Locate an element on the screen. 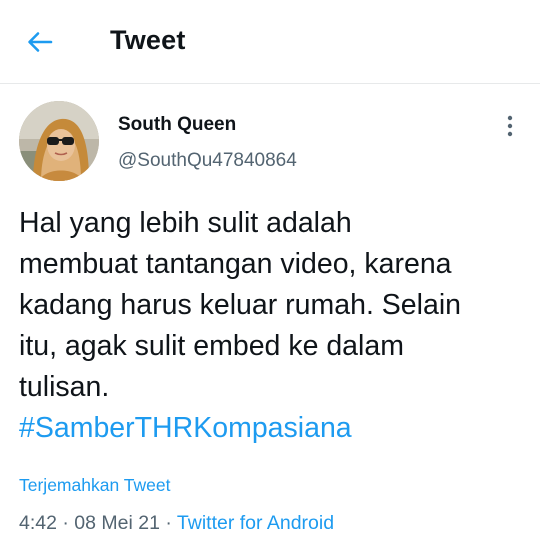 The width and height of the screenshot is (540, 542). avatar is located at coordinates (59, 141).